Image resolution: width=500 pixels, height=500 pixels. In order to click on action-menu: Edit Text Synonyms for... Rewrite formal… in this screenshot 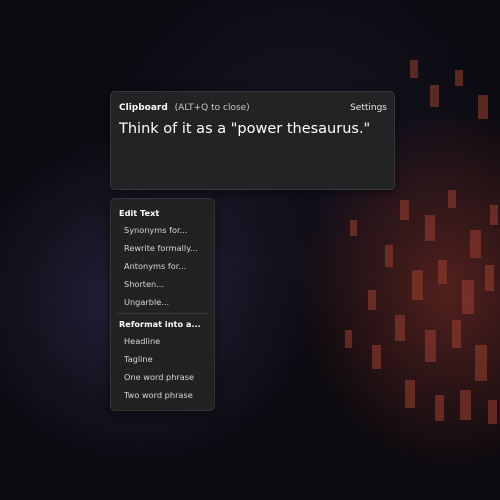, I will do `click(162, 304)`.